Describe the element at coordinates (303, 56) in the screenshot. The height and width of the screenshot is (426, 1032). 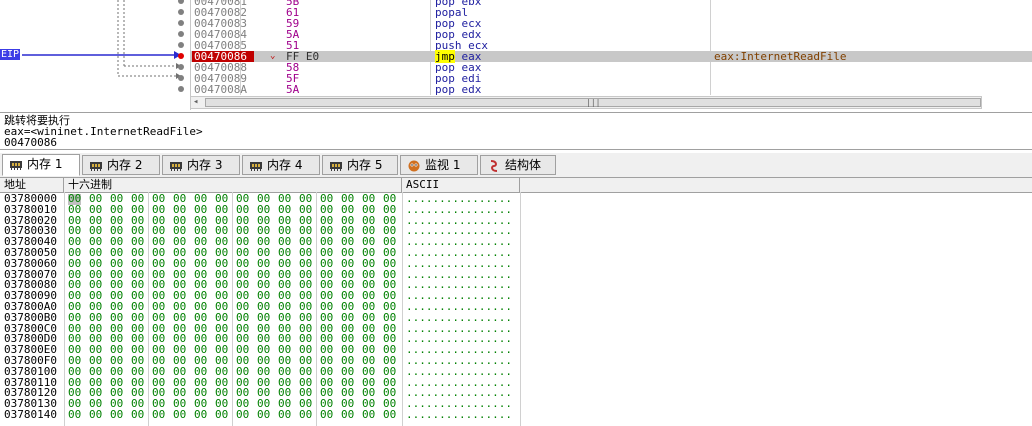
I see `disasm-bytes: FF E0` at that location.